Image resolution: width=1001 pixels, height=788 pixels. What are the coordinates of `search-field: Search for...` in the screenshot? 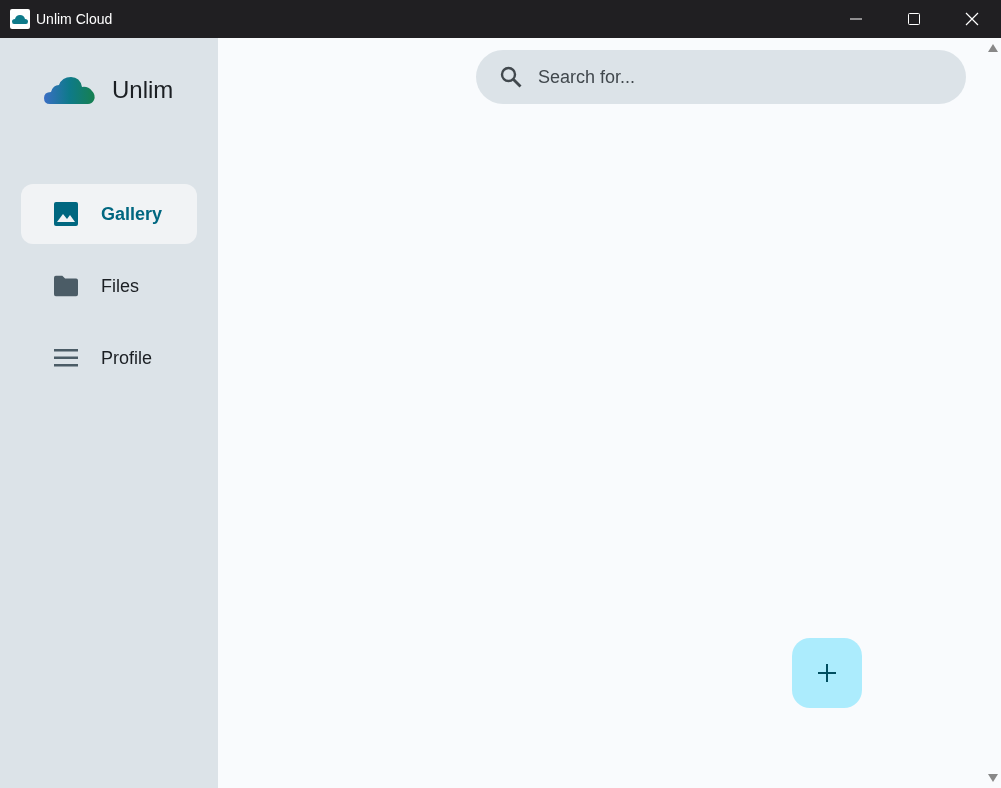 It's located at (721, 77).